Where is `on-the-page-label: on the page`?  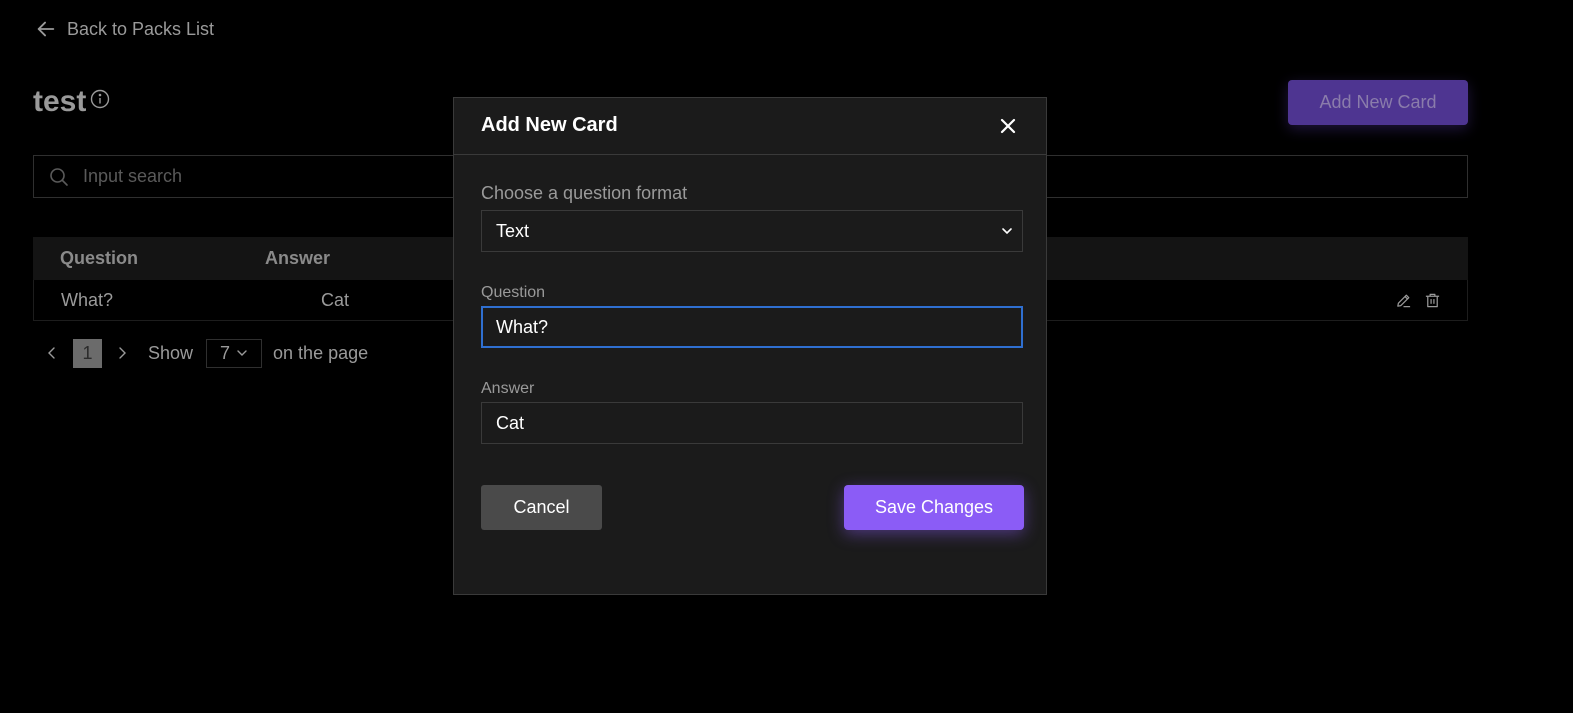 on-the-page-label: on the page is located at coordinates (321, 352).